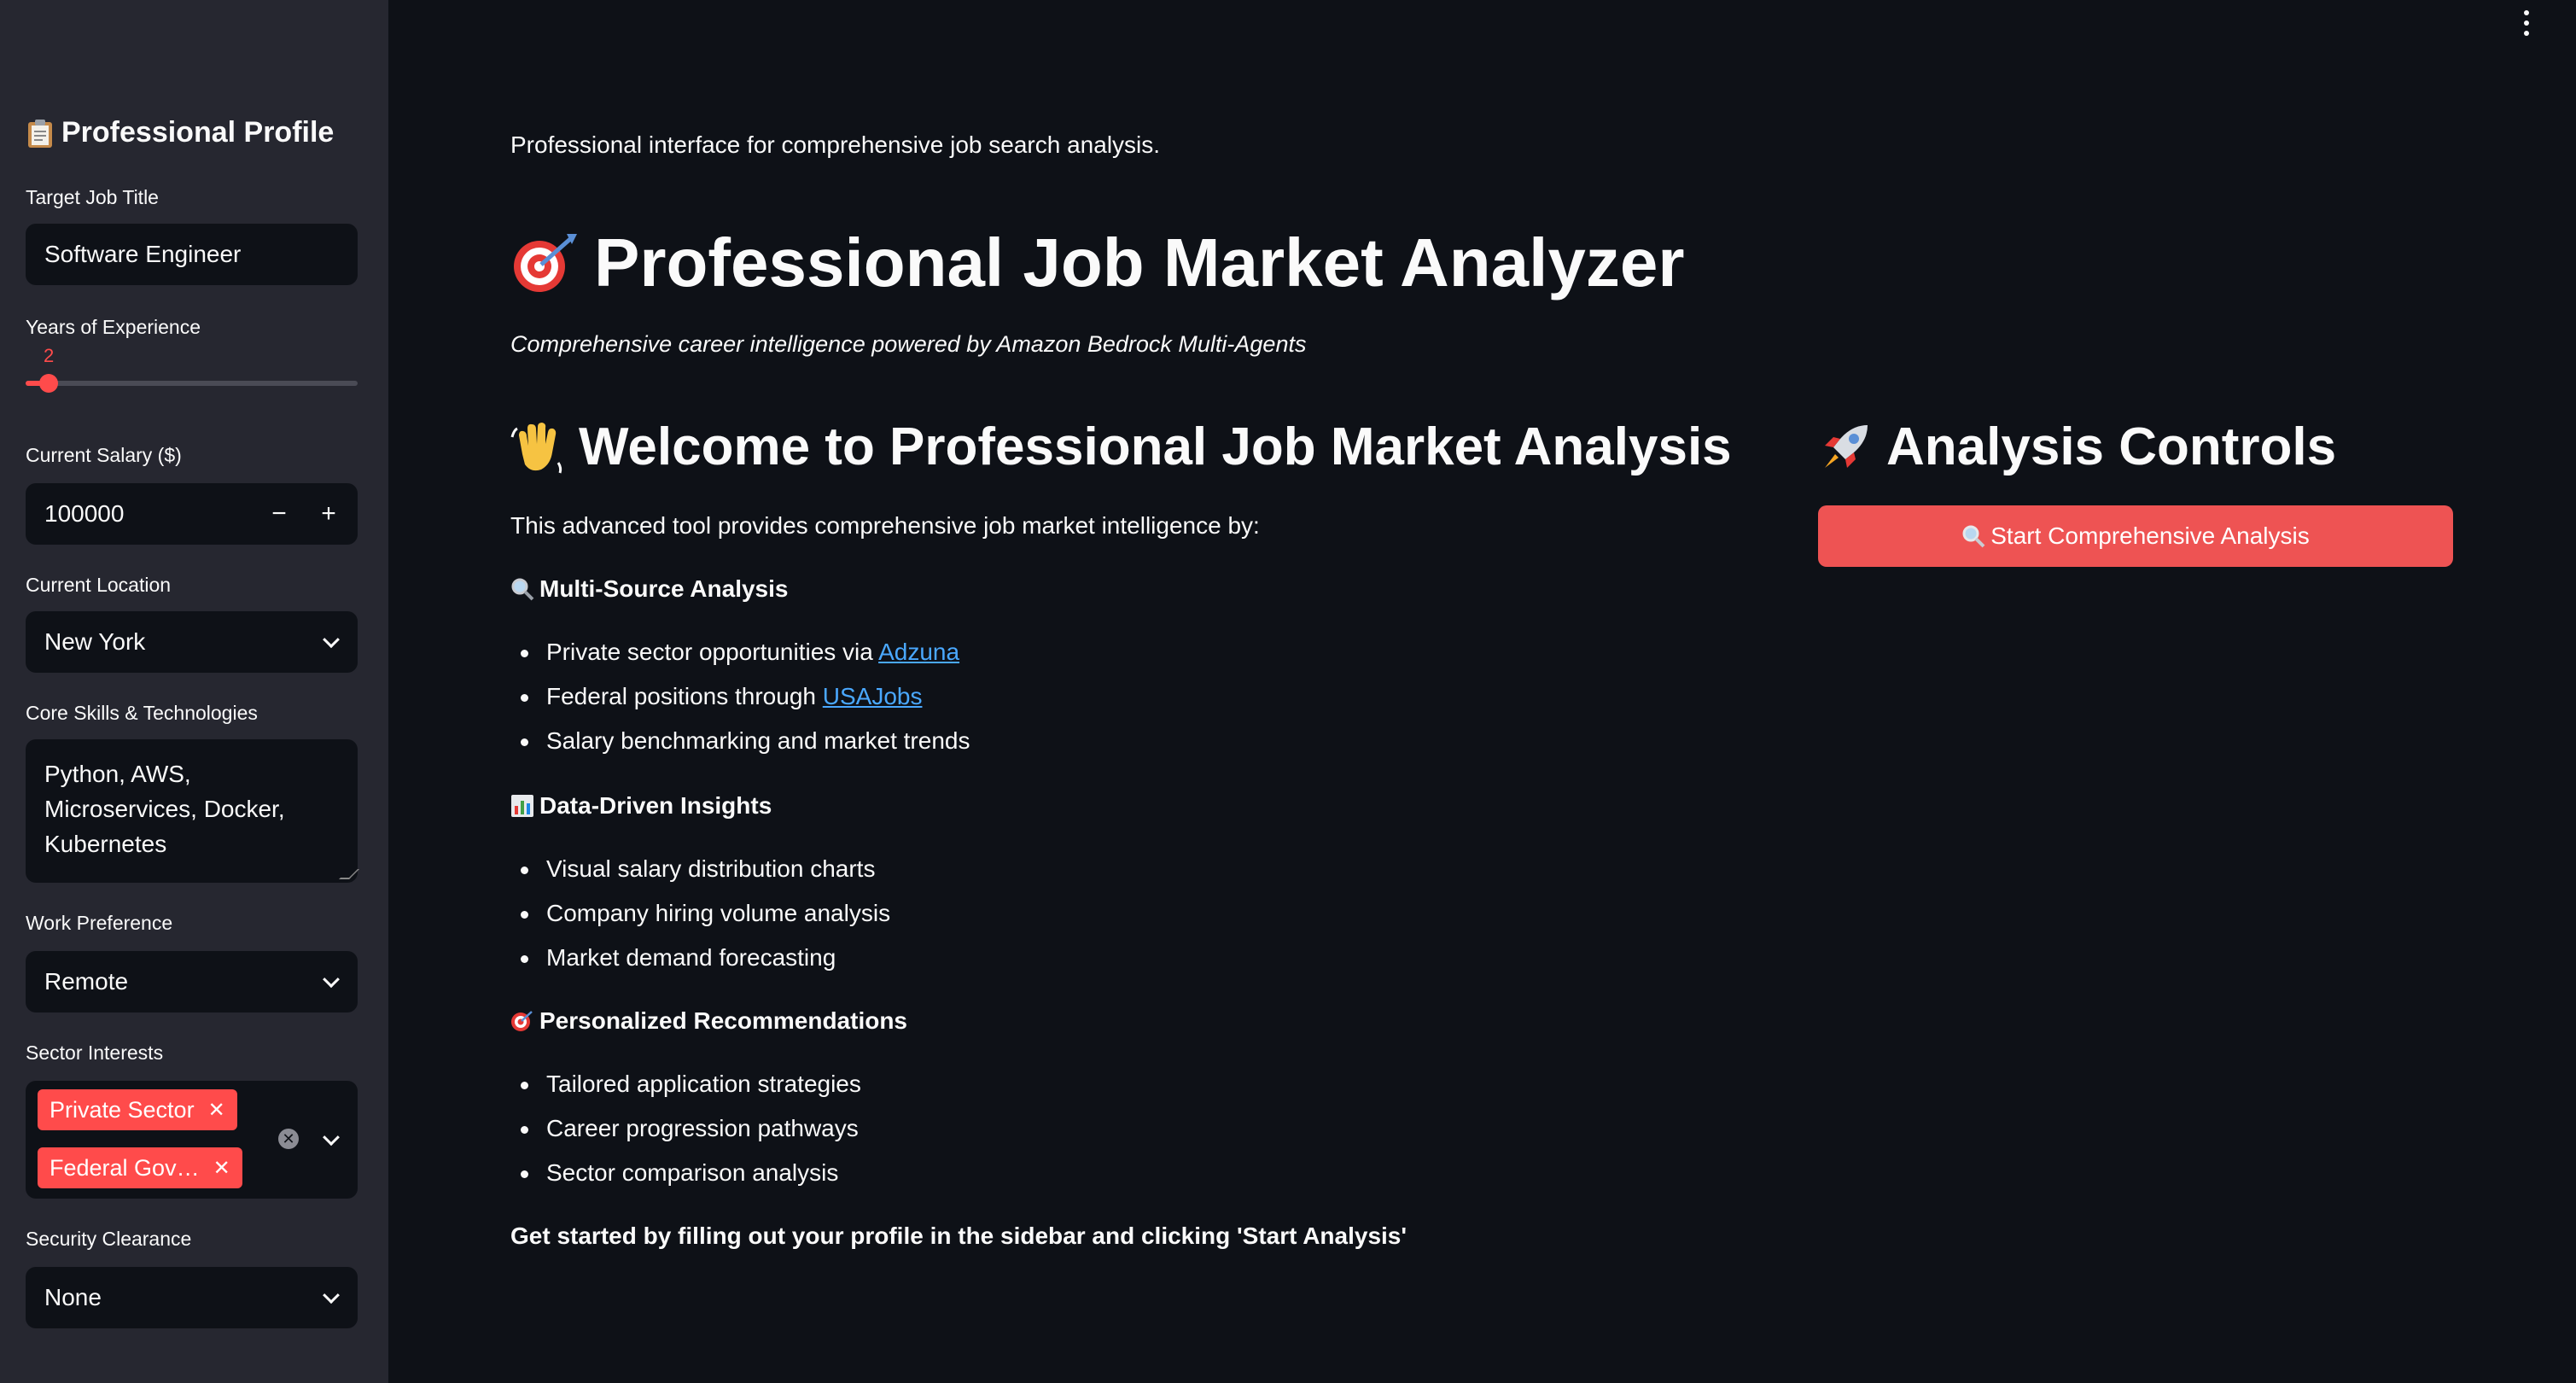  What do you see at coordinates (2150, 535) in the screenshot?
I see `start-analysis-label: Start Comprehensive Analysis` at bounding box center [2150, 535].